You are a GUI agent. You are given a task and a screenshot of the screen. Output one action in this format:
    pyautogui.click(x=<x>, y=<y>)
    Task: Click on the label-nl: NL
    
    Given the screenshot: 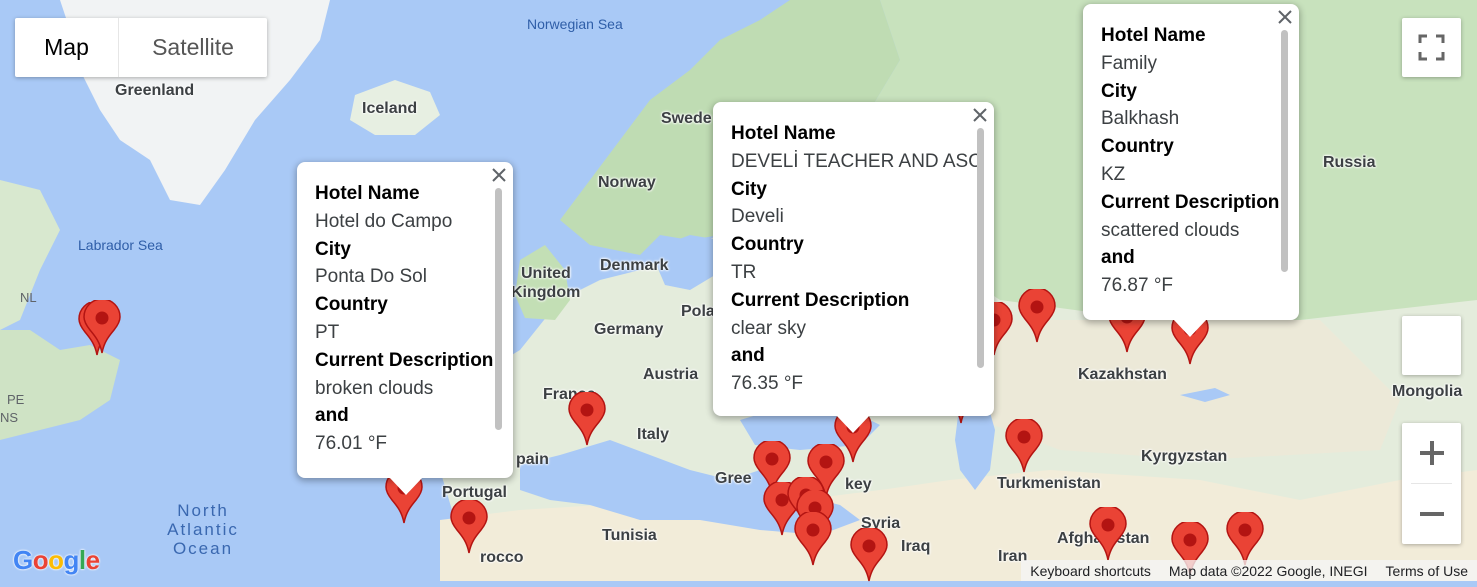 What is the action you would take?
    pyautogui.click(x=28, y=297)
    